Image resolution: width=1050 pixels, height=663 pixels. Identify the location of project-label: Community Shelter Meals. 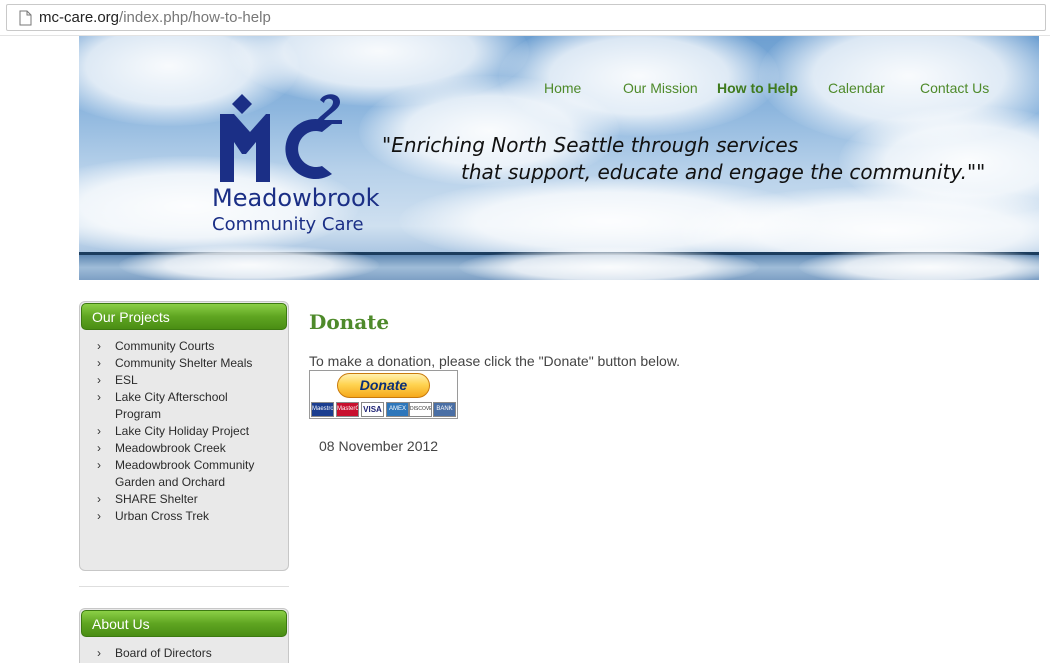
(184, 363).